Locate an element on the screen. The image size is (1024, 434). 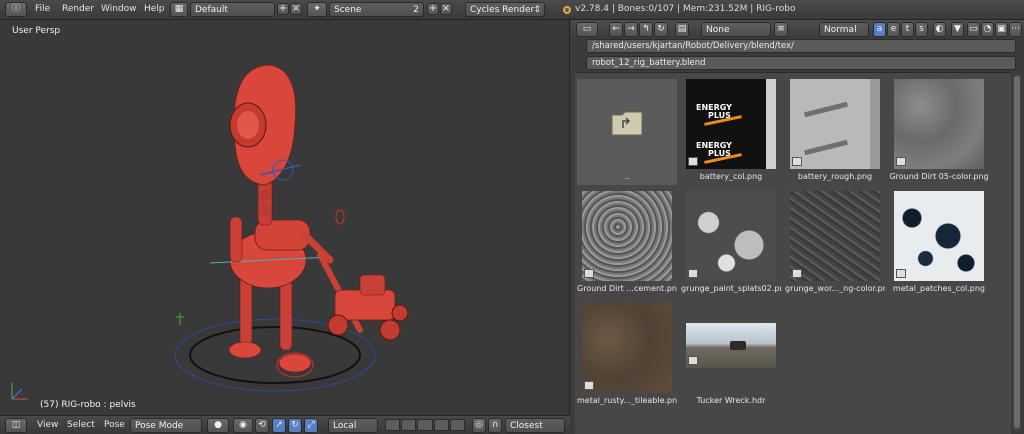
back-button: ← is located at coordinates (616, 29).